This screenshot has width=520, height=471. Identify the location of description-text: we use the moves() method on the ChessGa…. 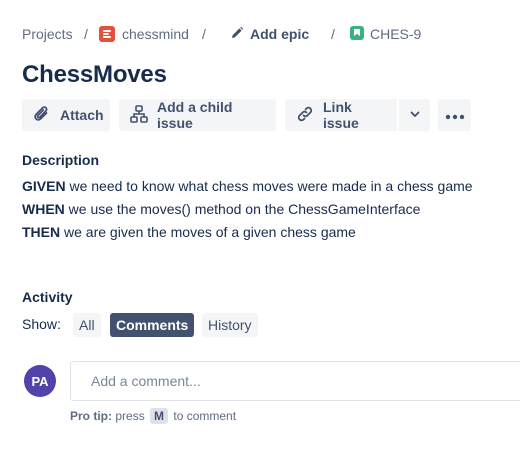
(242, 209).